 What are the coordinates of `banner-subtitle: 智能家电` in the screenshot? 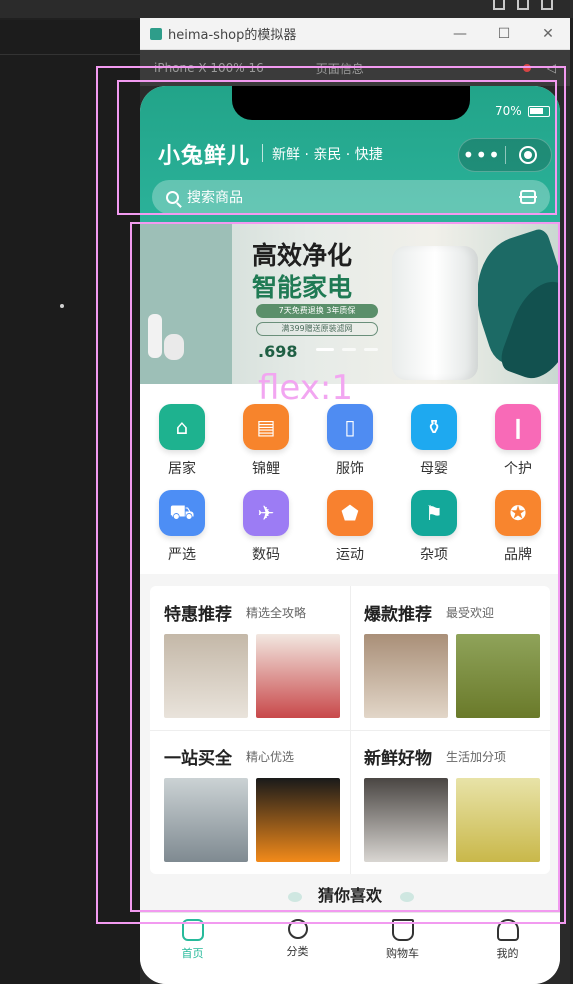 It's located at (302, 287).